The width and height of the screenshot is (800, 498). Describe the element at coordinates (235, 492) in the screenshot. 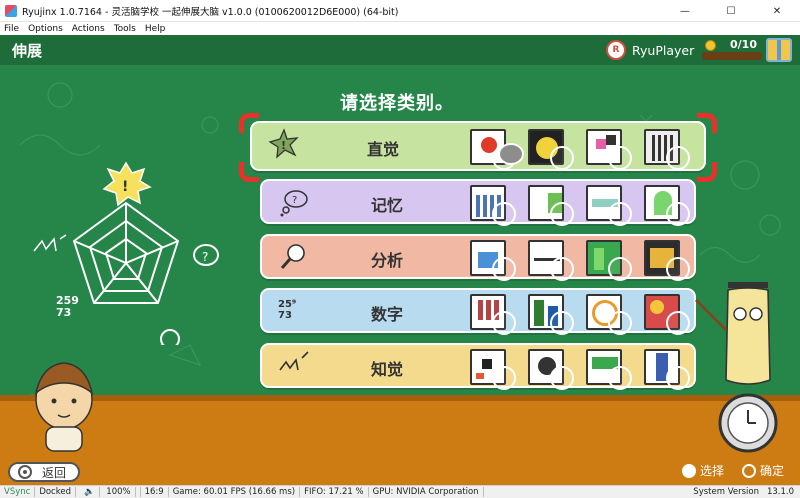

I see `fps-readout: Game: 60.01 FPS (16.66 ms)` at that location.